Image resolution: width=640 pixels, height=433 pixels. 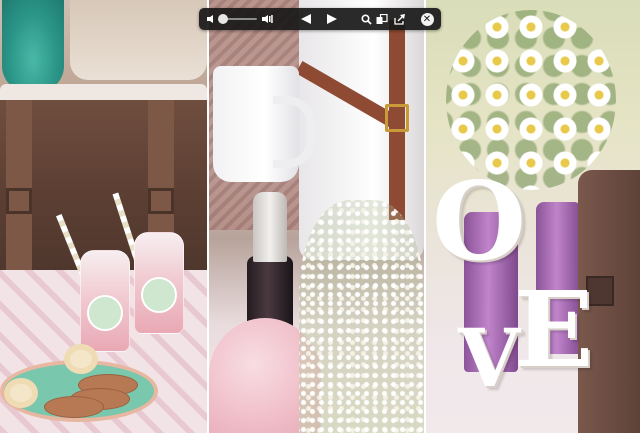 I want to click on green-glass-bottle, so click(x=33, y=46).